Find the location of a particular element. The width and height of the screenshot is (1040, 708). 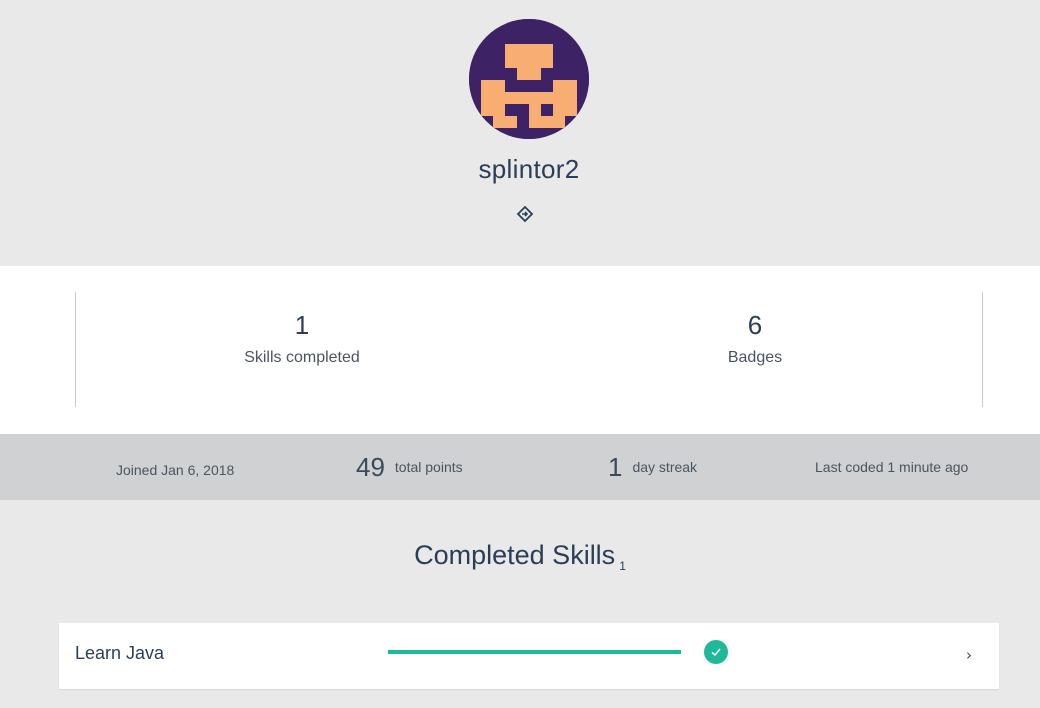

joined-date: Joined Jan 6, 2018 is located at coordinates (175, 470).